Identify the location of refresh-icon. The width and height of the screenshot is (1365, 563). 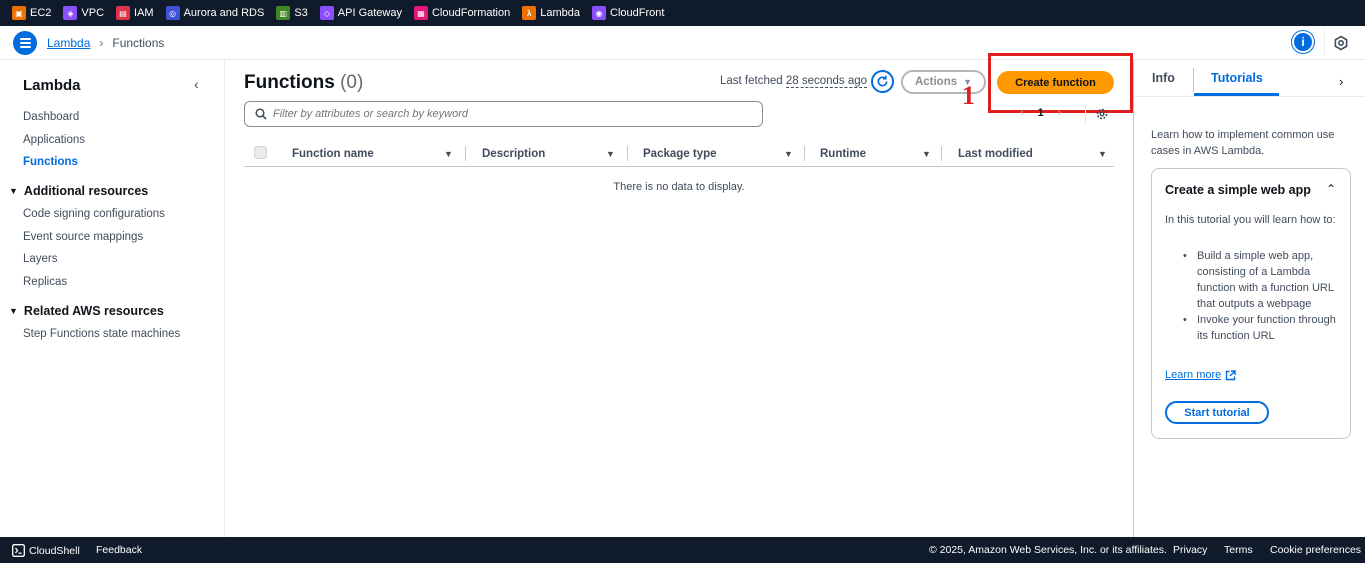
(882, 81).